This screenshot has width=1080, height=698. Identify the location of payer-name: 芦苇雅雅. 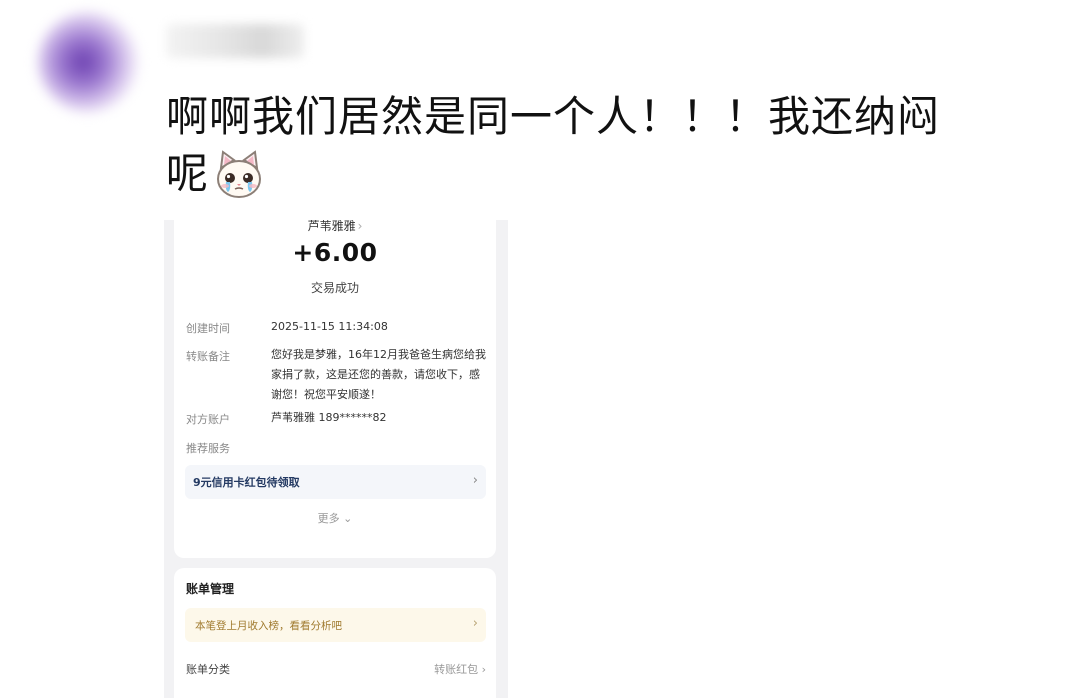
(331, 226).